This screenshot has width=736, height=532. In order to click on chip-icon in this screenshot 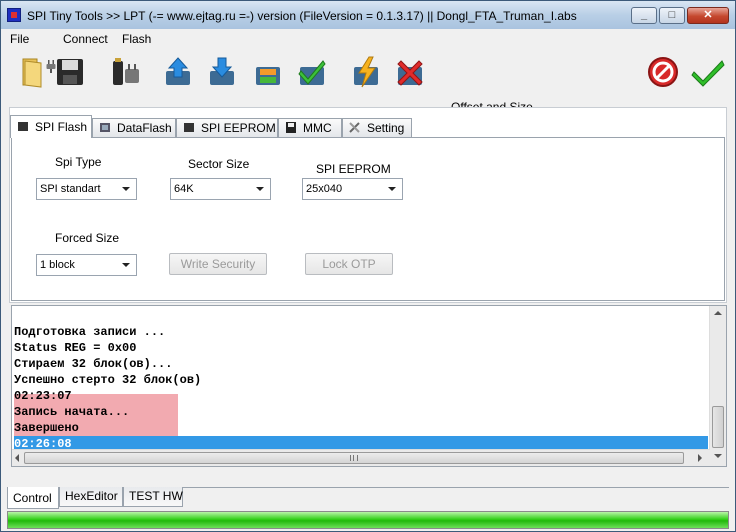, I will do `click(23, 126)`.